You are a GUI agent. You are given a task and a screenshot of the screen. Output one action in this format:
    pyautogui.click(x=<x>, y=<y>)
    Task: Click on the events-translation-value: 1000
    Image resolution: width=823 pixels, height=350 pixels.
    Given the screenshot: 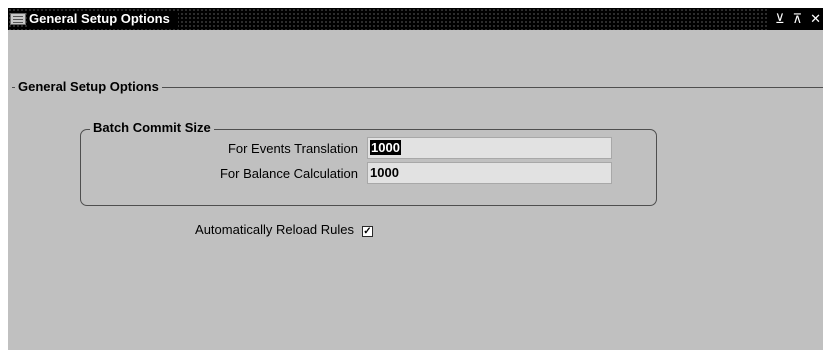 What is the action you would take?
    pyautogui.click(x=385, y=147)
    